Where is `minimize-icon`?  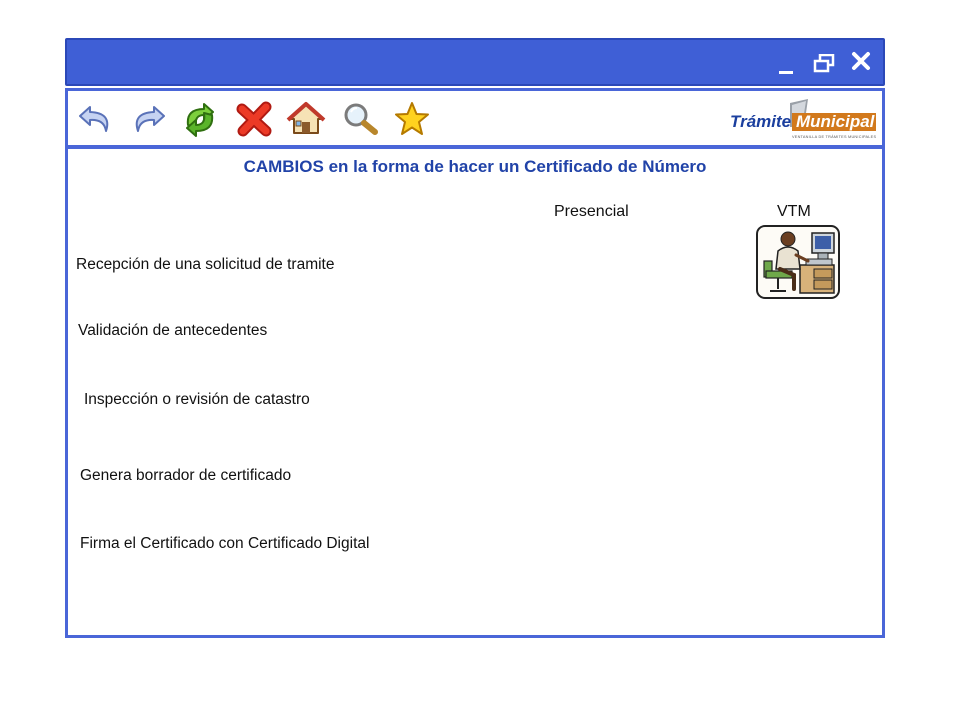
minimize-icon is located at coordinates (786, 63).